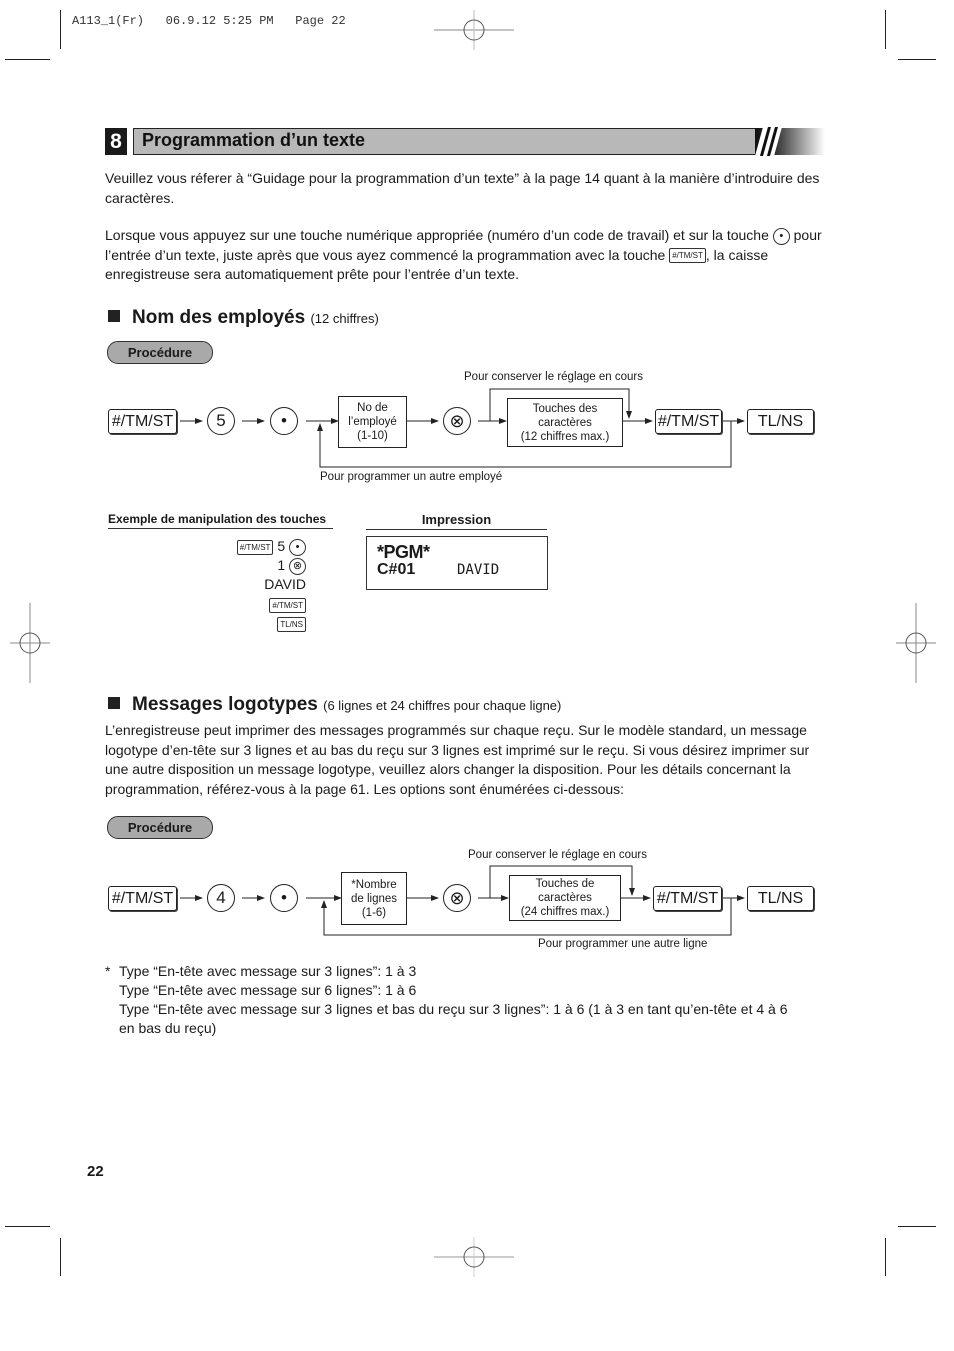 The height and width of the screenshot is (1351, 954). I want to click on note-line: en bas du reçu), so click(168, 1028).